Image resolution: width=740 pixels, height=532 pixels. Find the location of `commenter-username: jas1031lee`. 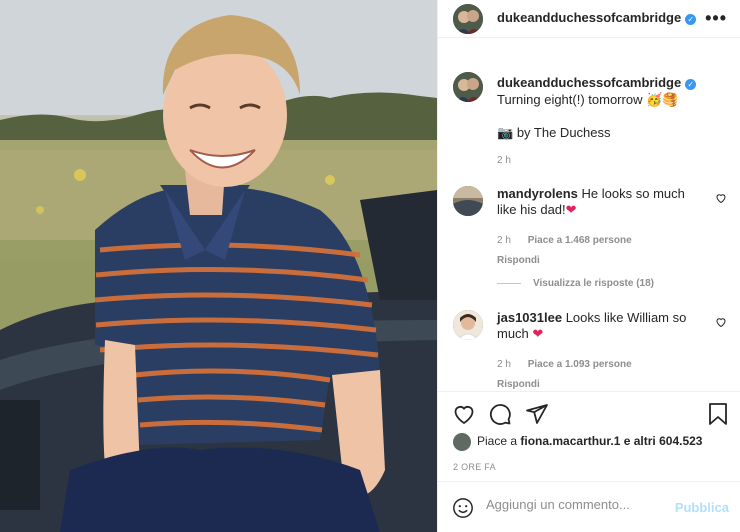

commenter-username: jas1031lee is located at coordinates (529, 317).